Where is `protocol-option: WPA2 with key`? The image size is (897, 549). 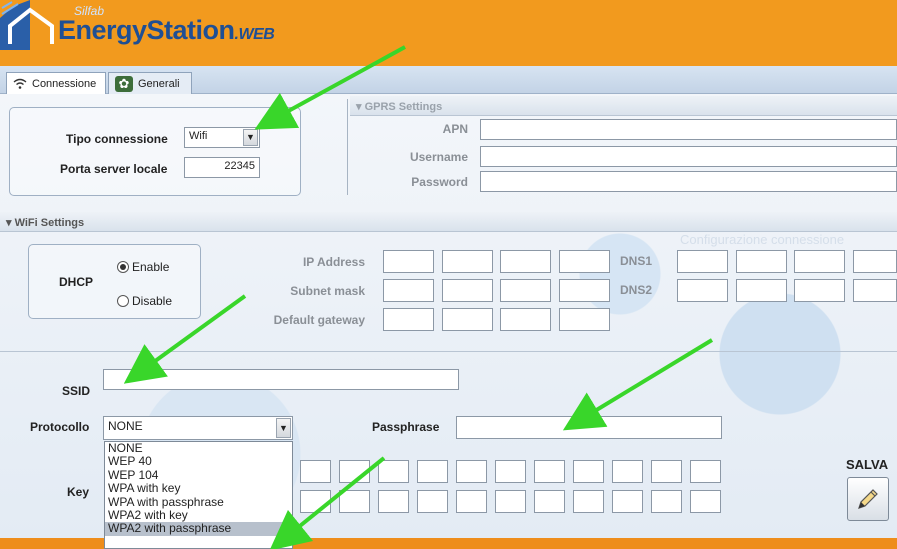
protocol-option: WPA2 with key is located at coordinates (198, 515).